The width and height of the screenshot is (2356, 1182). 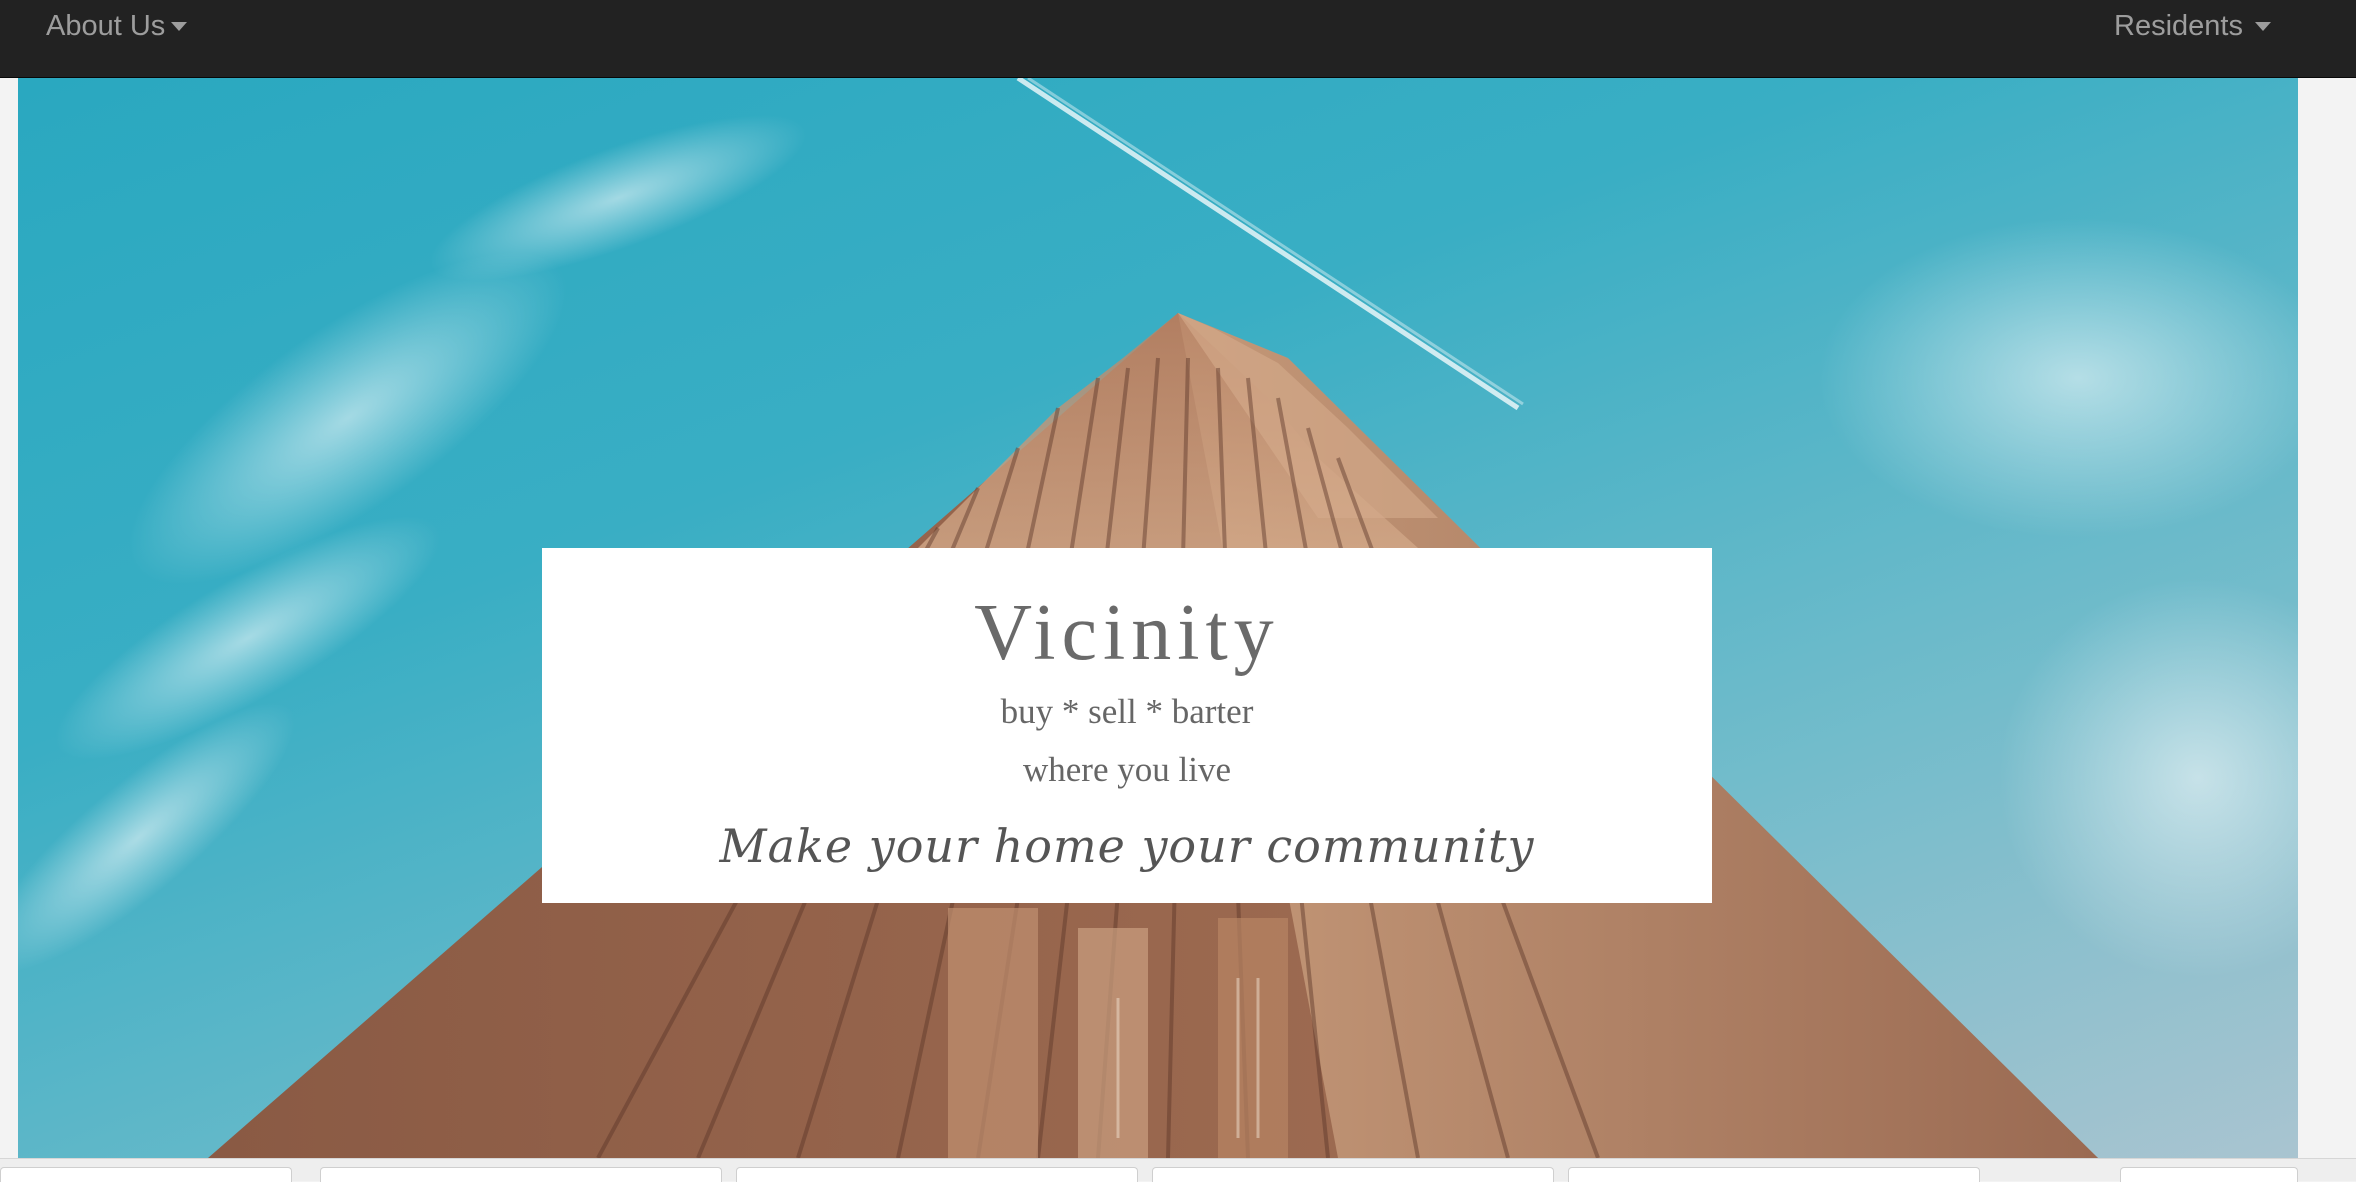 I want to click on nav-about-us-dropdown: About Us, so click(x=117, y=26).